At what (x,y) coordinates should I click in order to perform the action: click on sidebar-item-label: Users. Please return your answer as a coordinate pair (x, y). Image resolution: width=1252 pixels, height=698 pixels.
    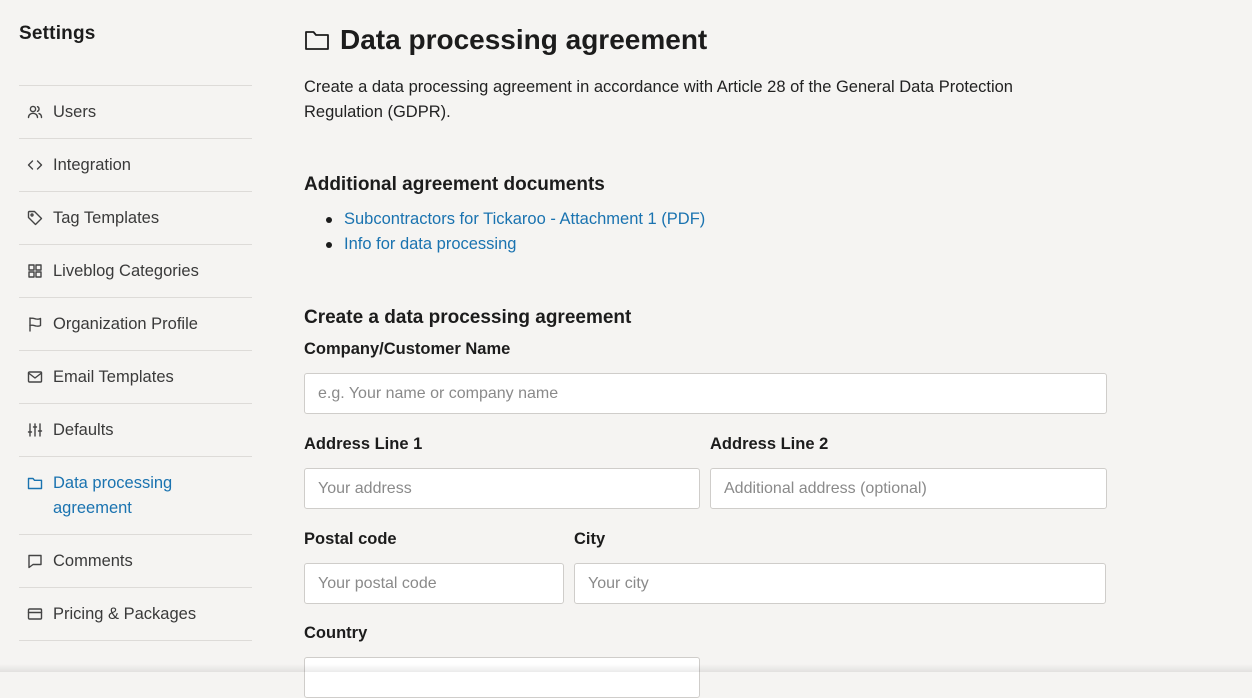
    Looking at the image, I should click on (75, 112).